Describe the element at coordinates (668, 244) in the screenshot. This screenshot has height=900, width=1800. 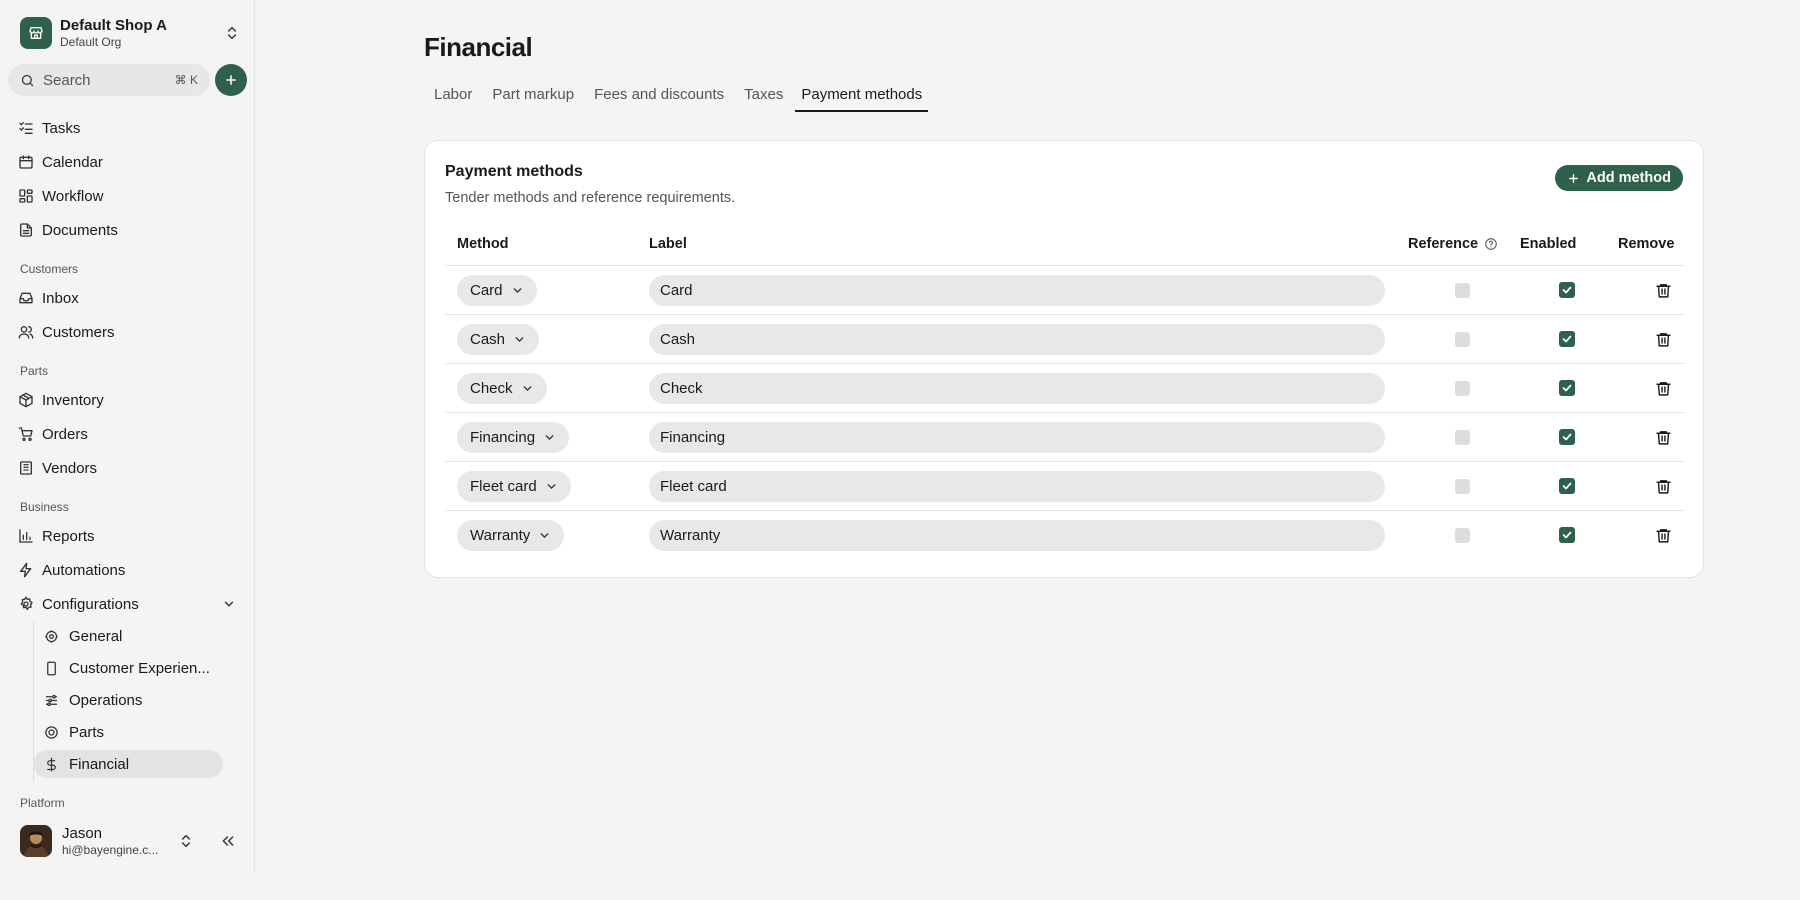
I see `column-header-label: Label` at that location.